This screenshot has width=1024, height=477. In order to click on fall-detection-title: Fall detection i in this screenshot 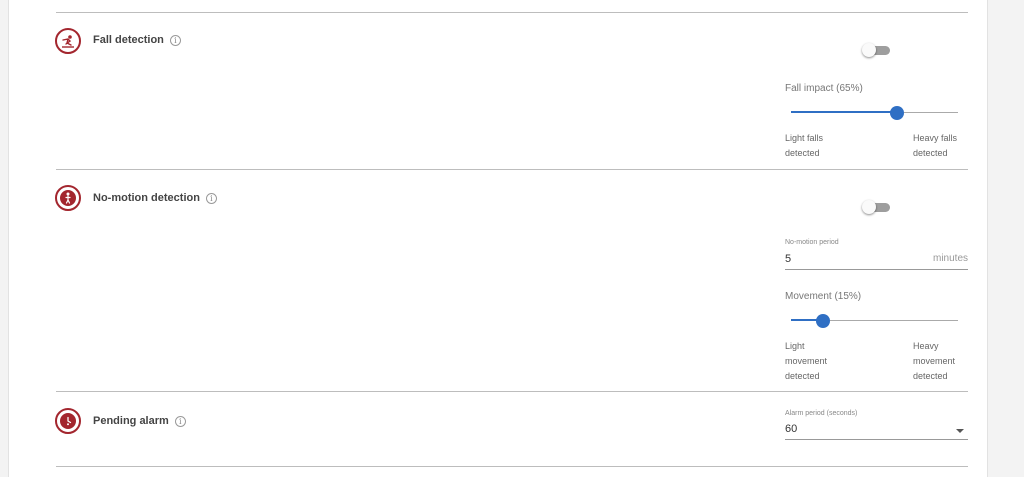, I will do `click(137, 40)`.